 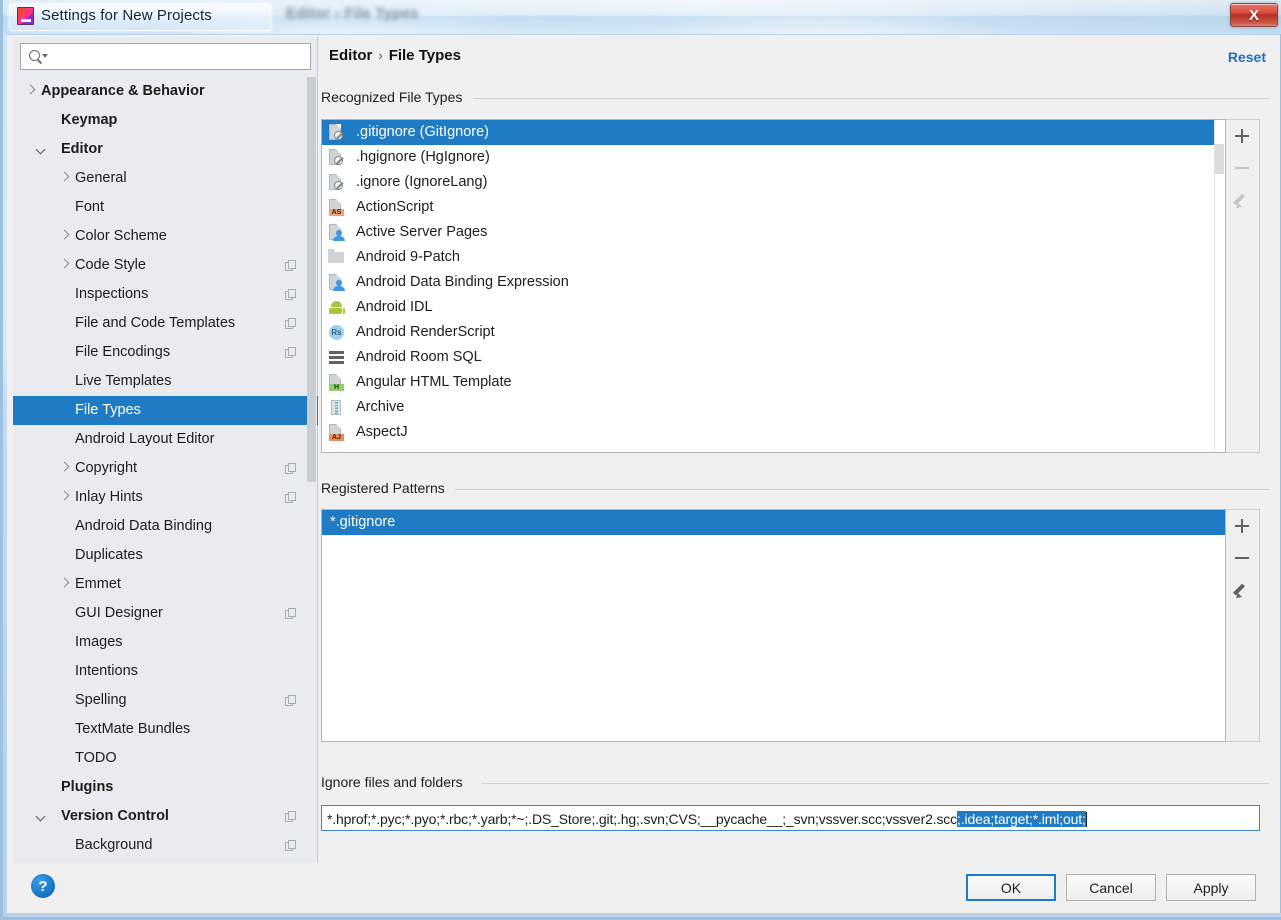 I want to click on add-pattern-button, so click(x=1242, y=526).